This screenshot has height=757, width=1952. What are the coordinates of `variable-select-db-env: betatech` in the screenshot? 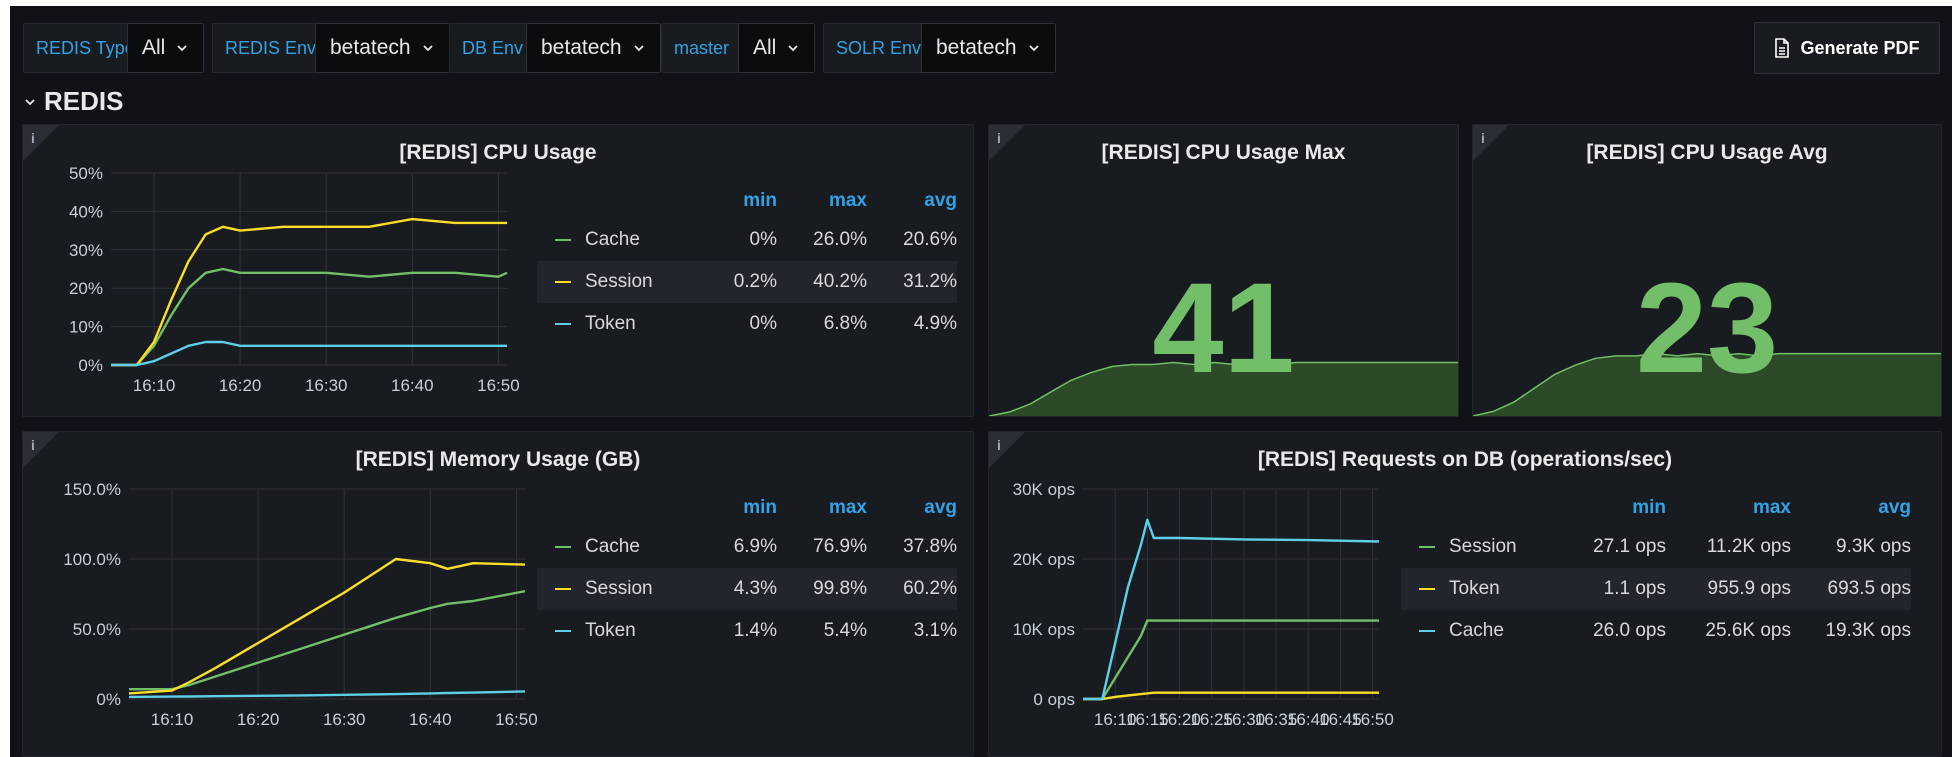 It's located at (593, 48).